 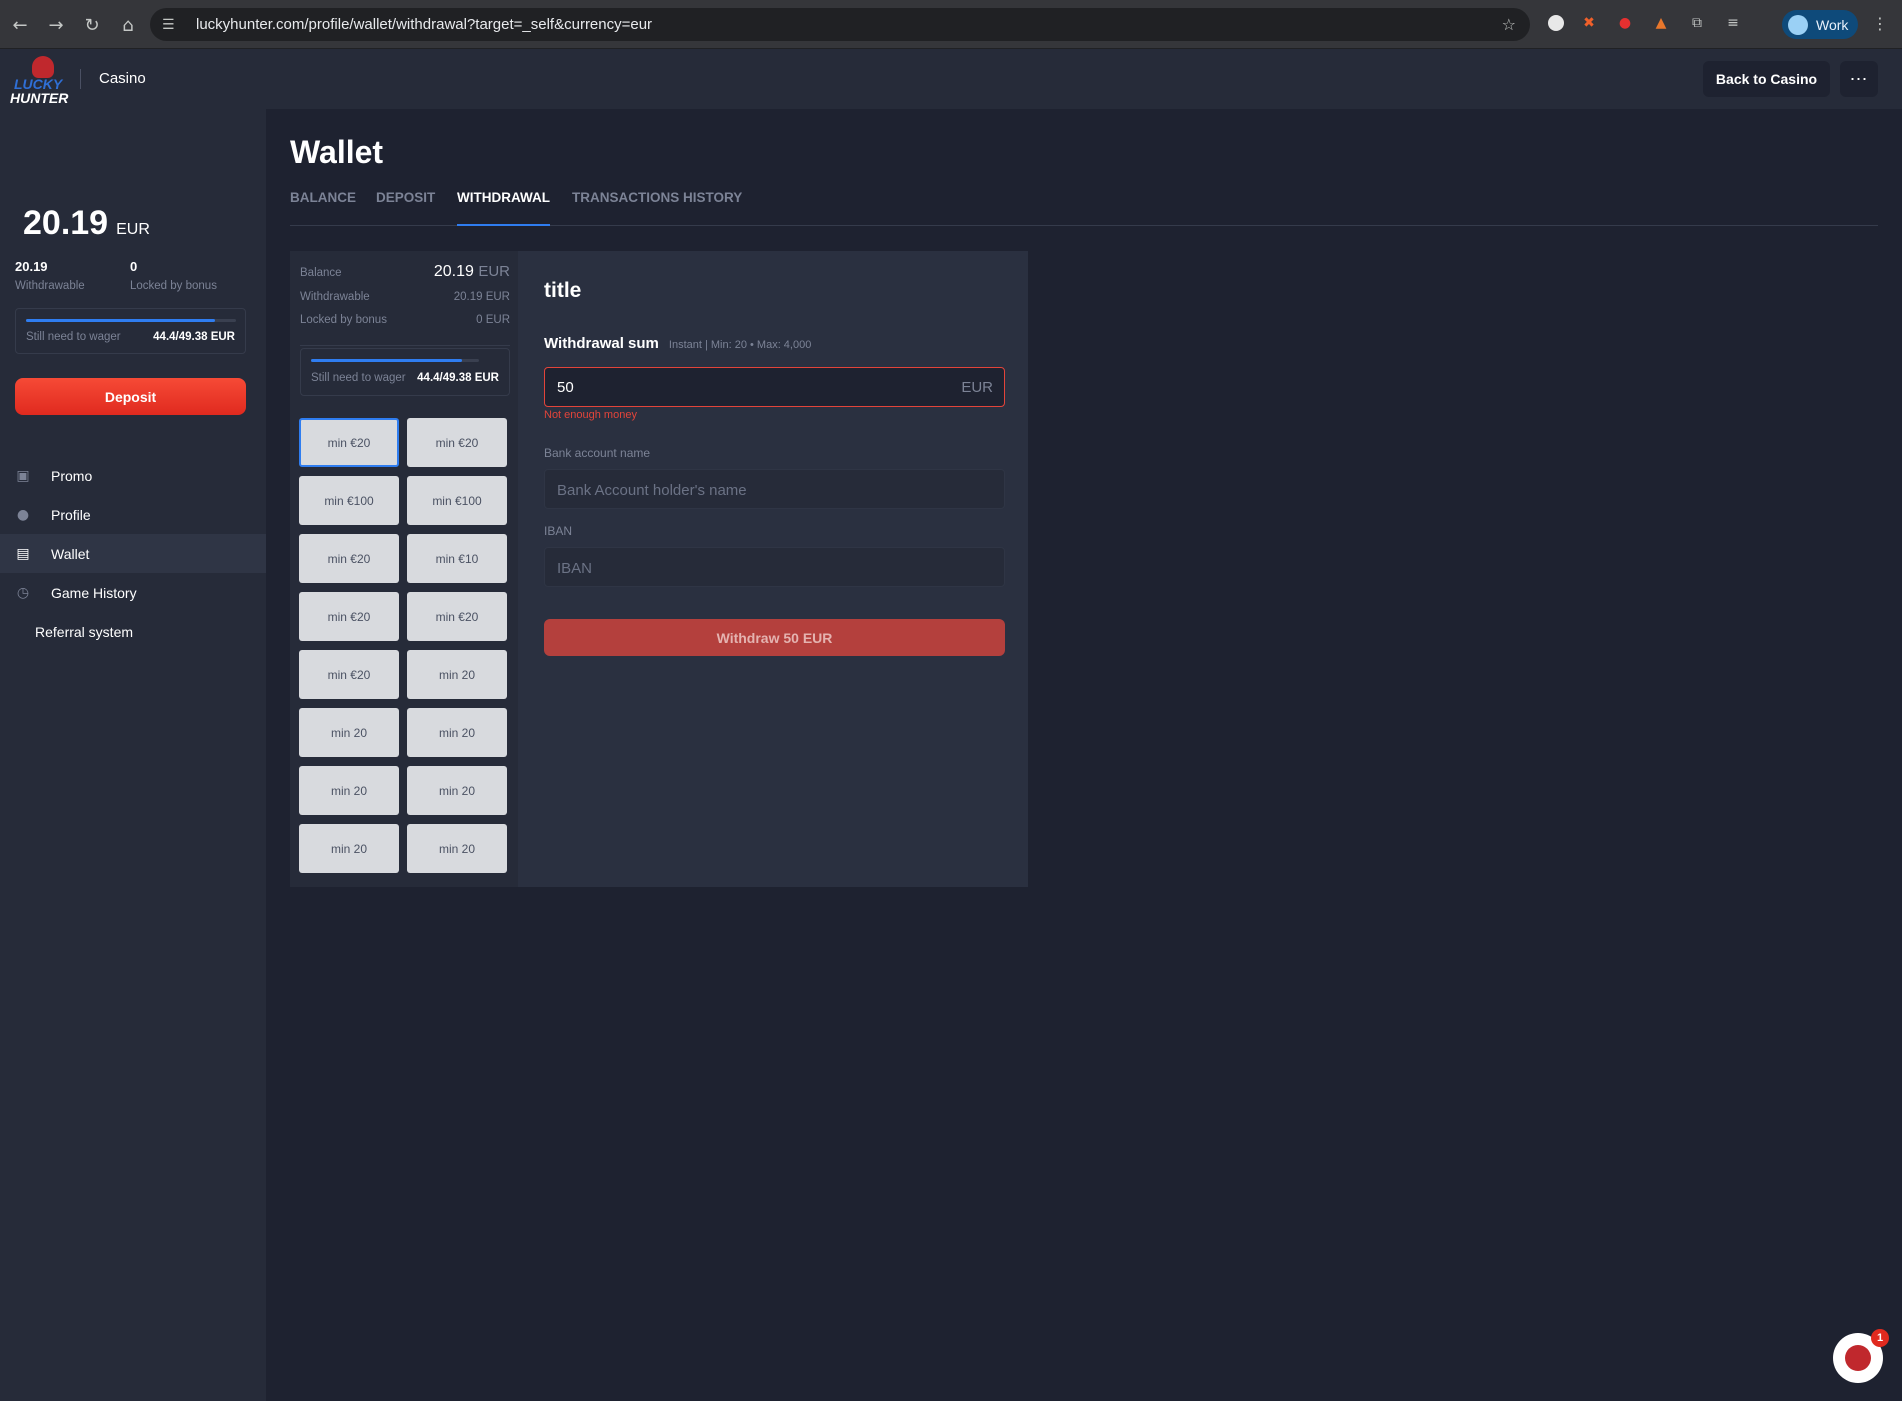 I want to click on summary-wager-value: 44.4/49.38 EUR, so click(x=458, y=378).